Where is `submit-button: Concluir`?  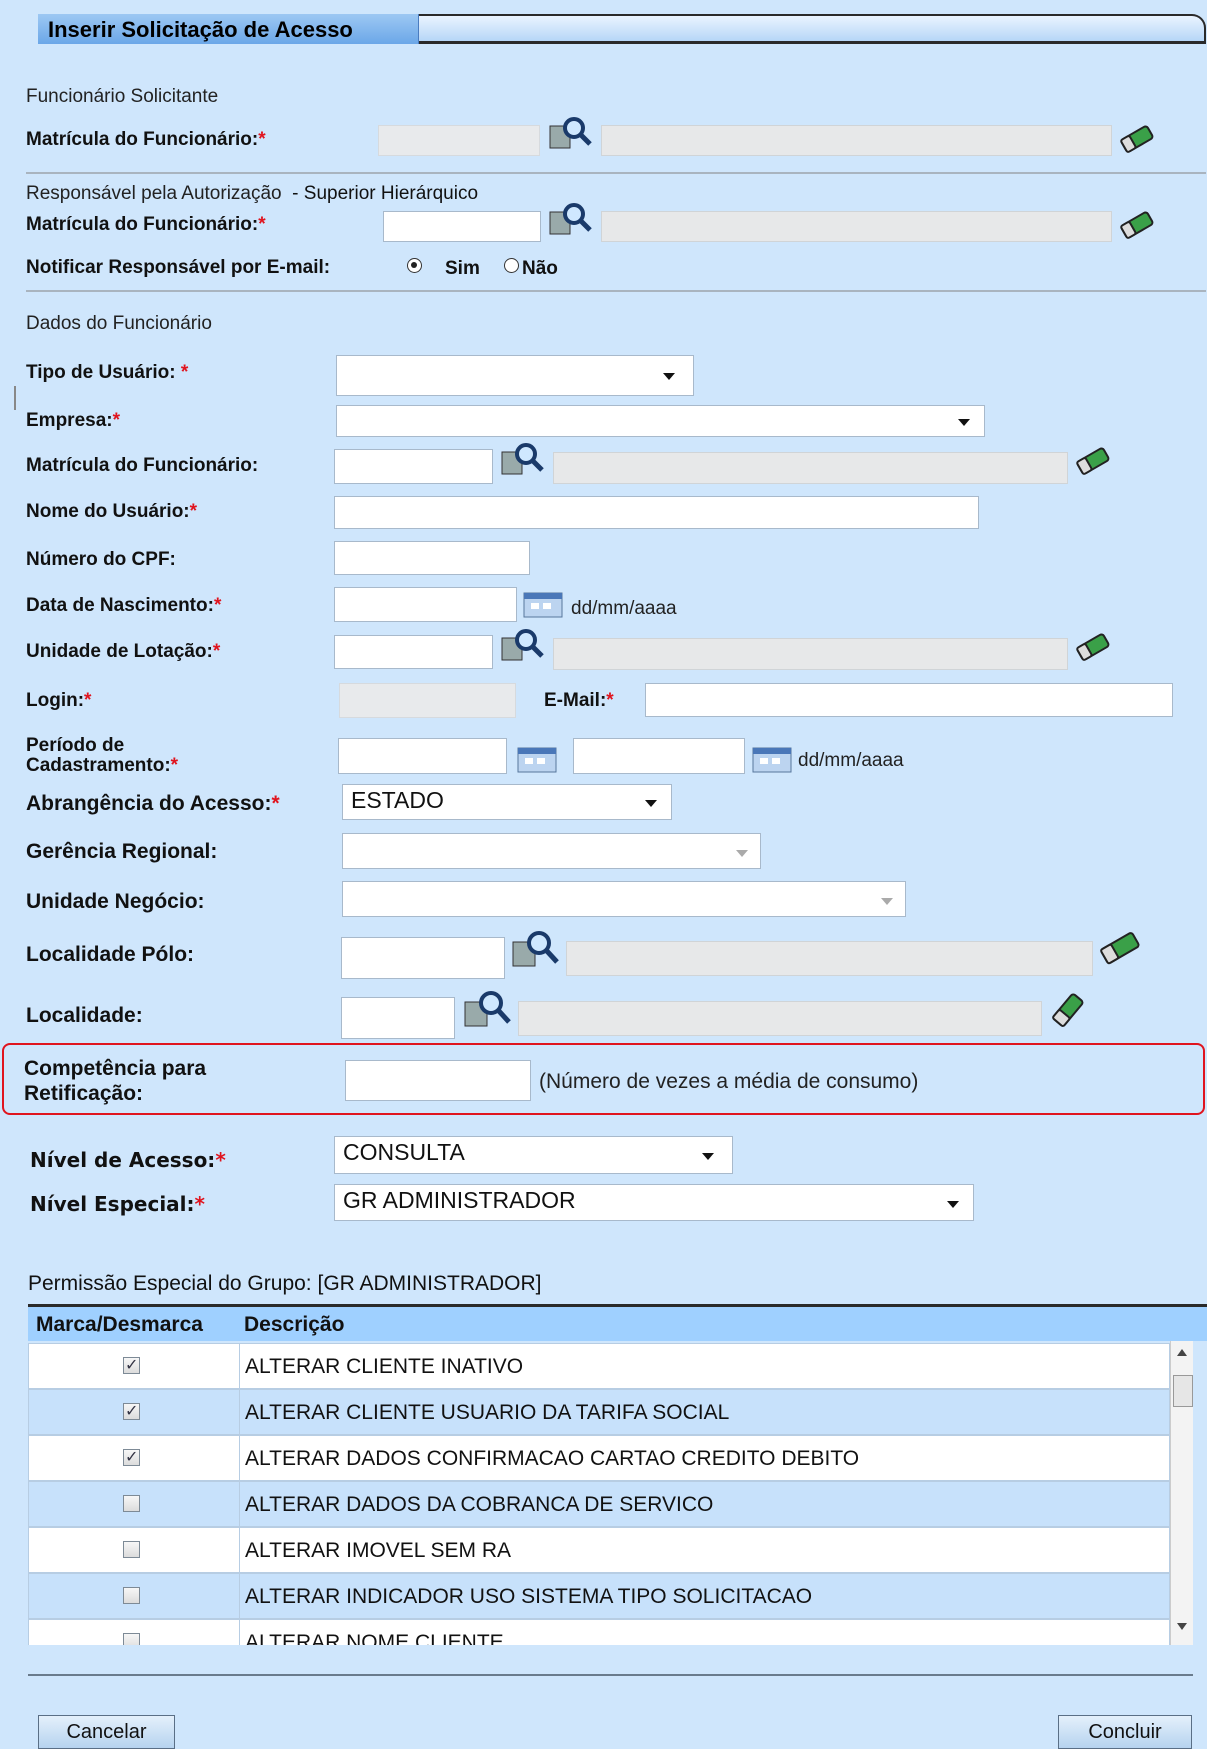
submit-button: Concluir is located at coordinates (1125, 1732).